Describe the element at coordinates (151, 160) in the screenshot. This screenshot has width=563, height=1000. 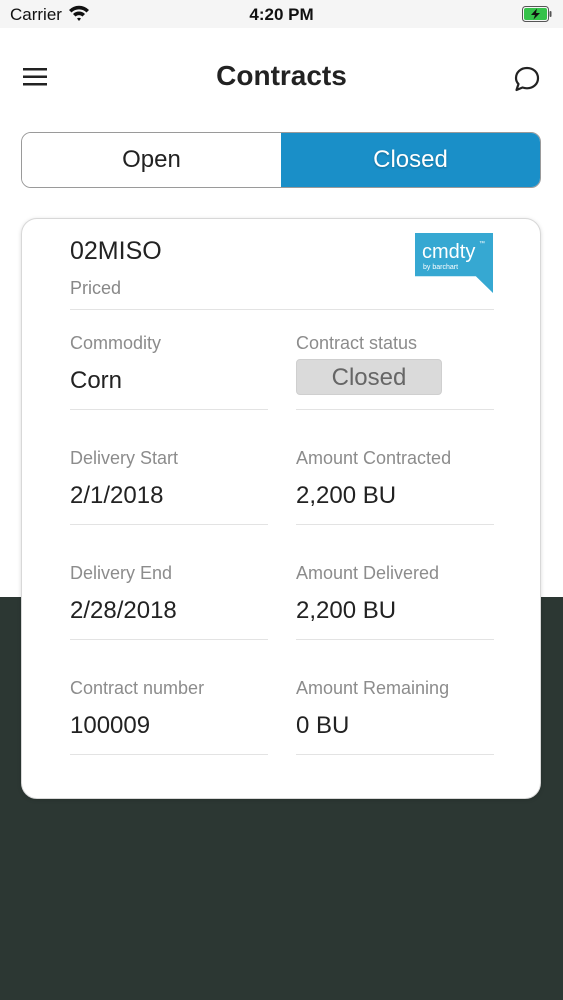
I see `tab-open: Open` at that location.